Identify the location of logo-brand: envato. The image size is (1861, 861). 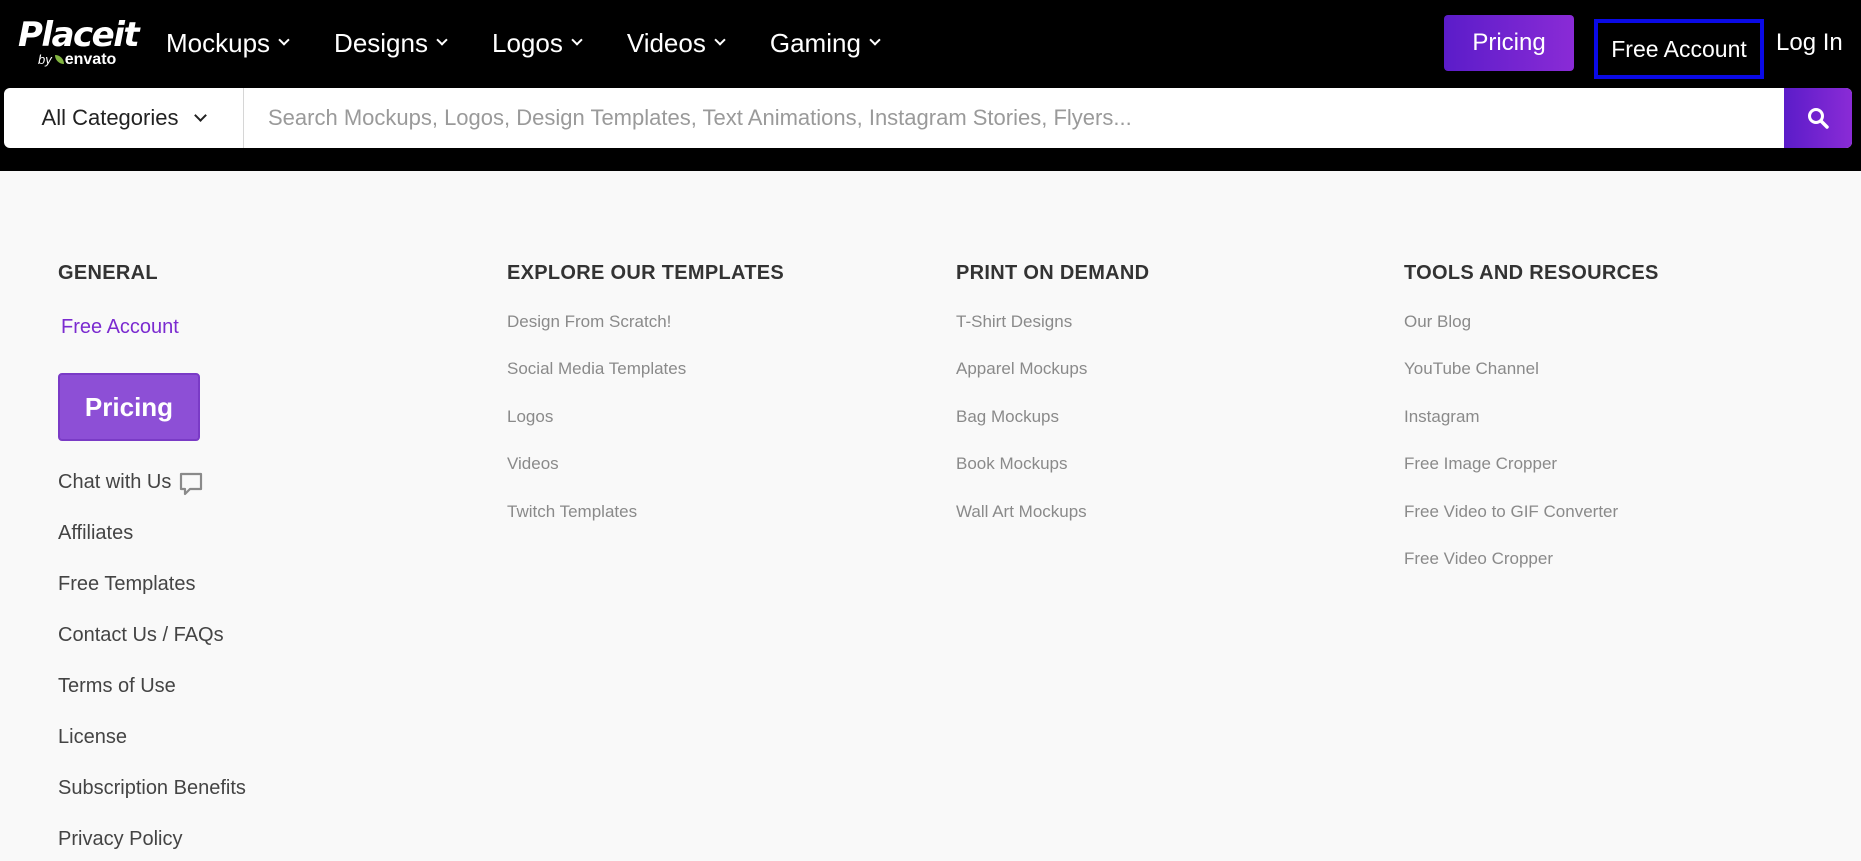
(90, 59).